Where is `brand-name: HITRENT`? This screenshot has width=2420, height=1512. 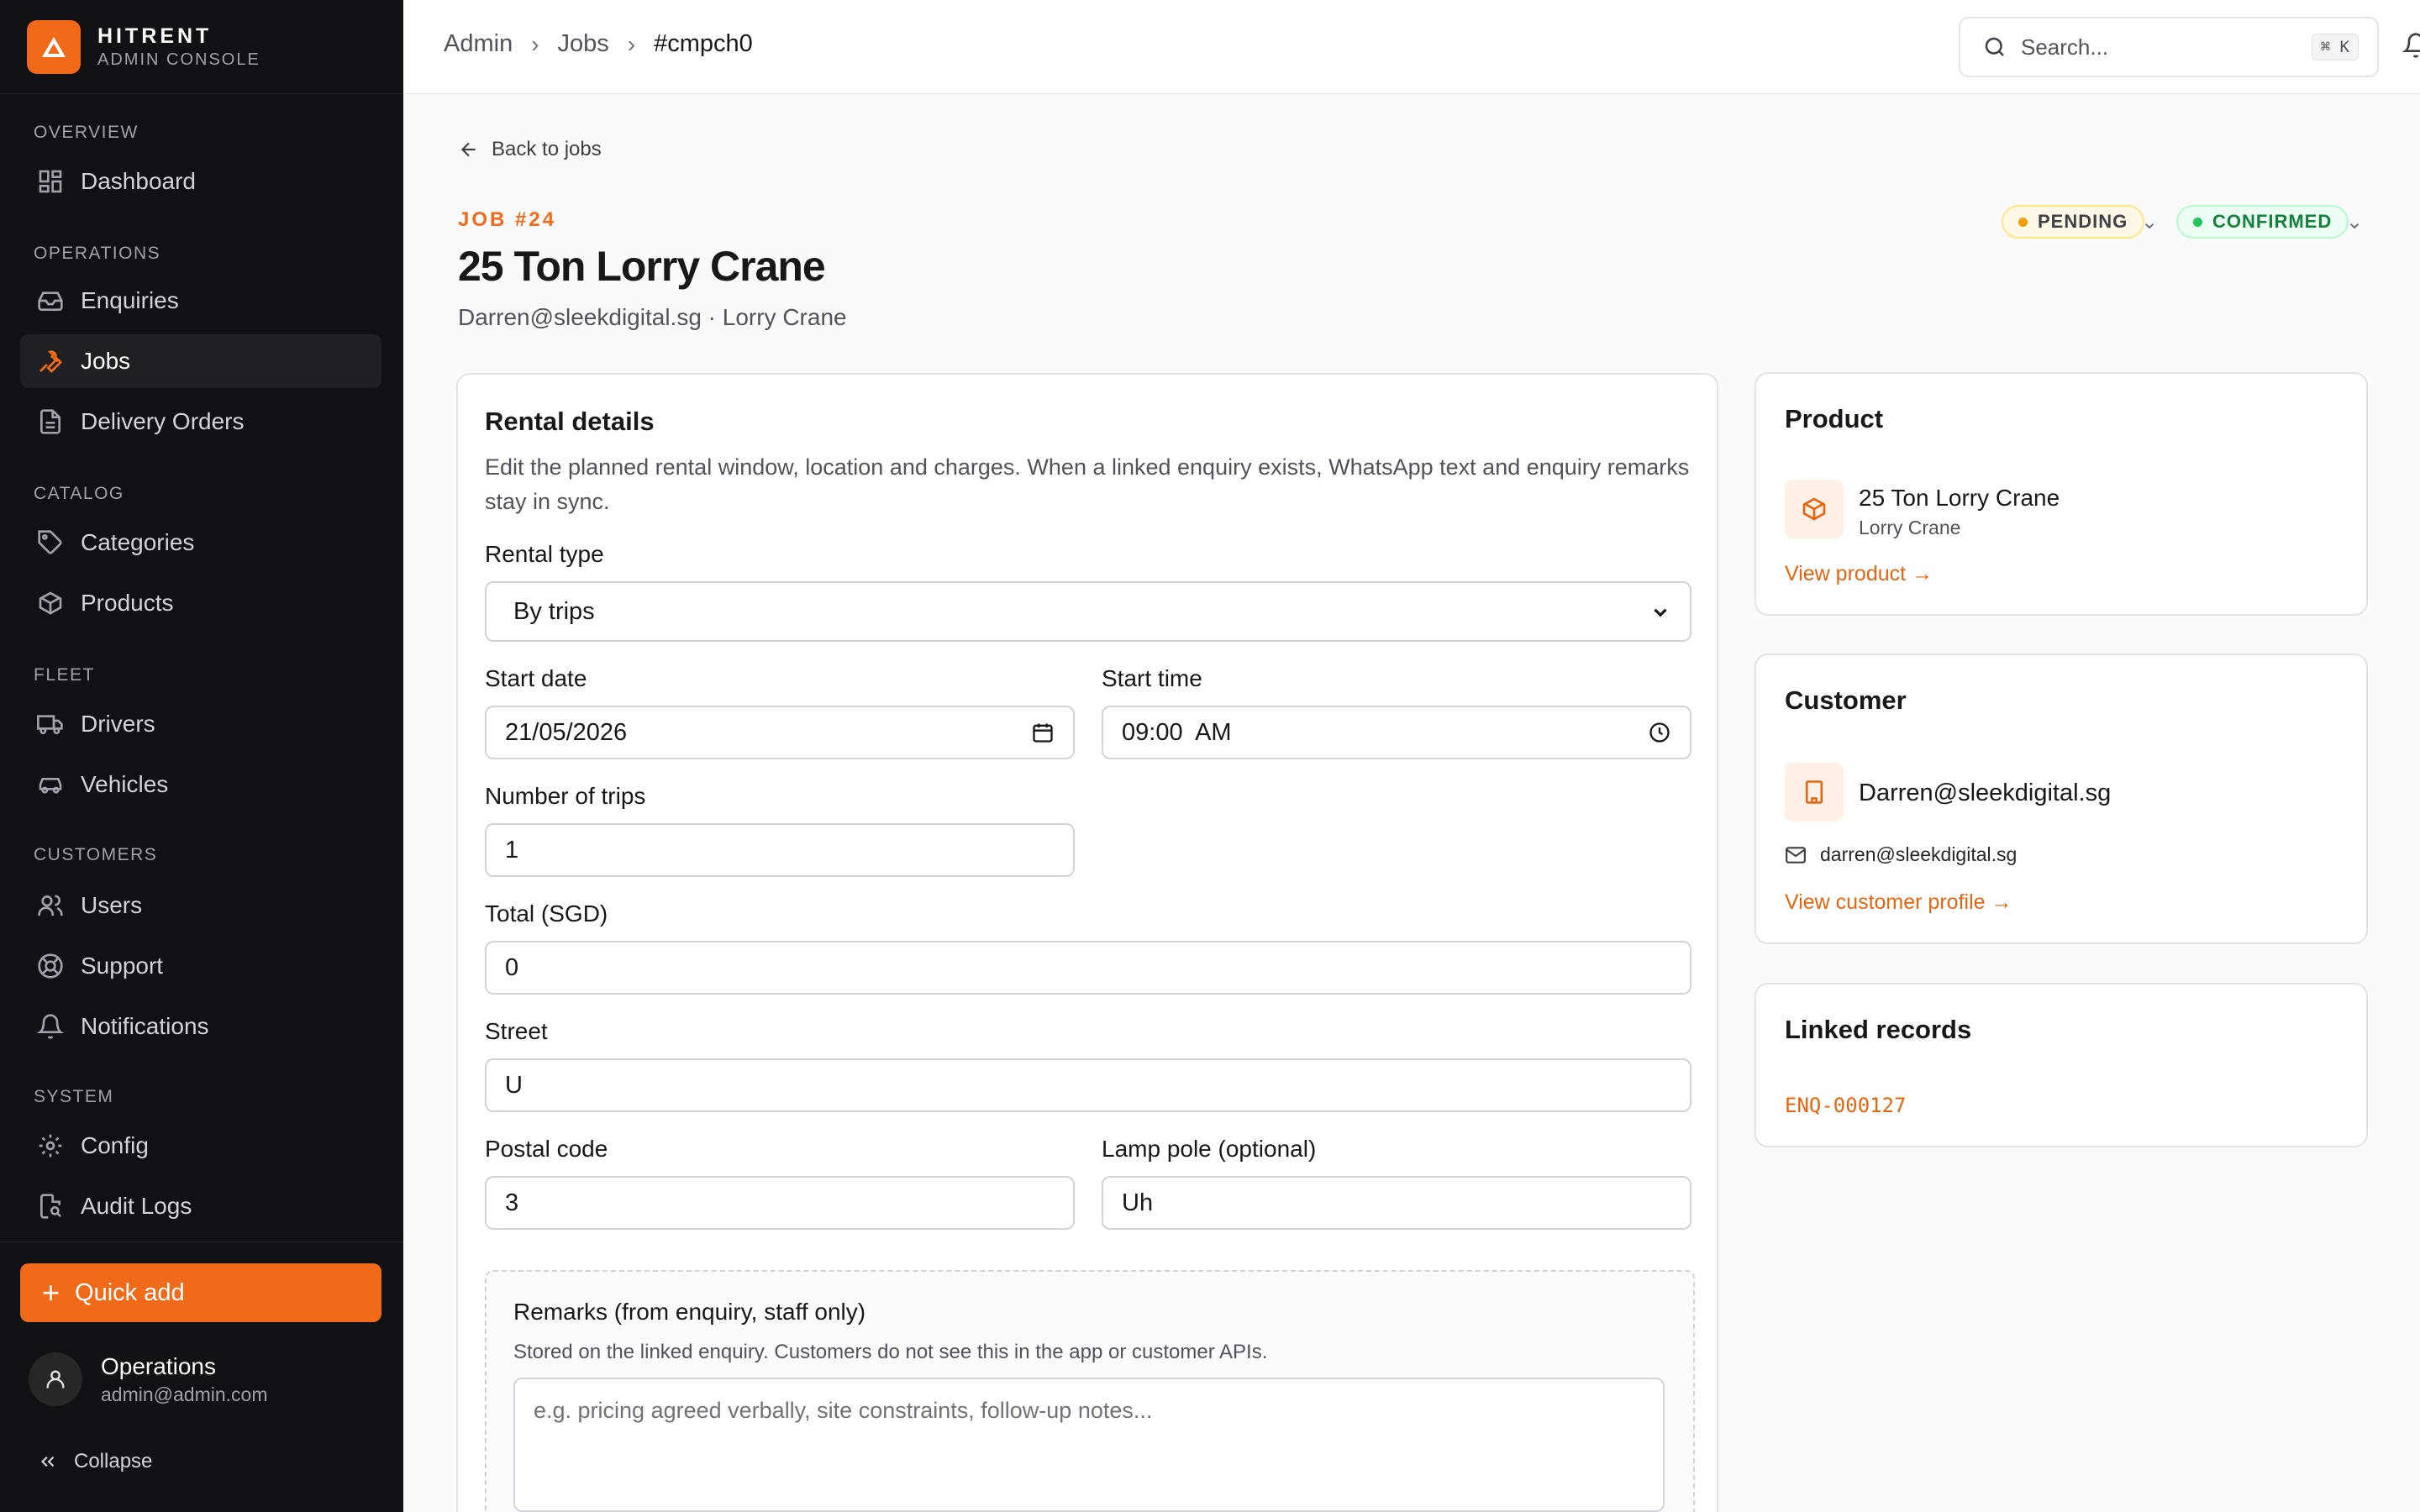 brand-name: HITRENT is located at coordinates (155, 36).